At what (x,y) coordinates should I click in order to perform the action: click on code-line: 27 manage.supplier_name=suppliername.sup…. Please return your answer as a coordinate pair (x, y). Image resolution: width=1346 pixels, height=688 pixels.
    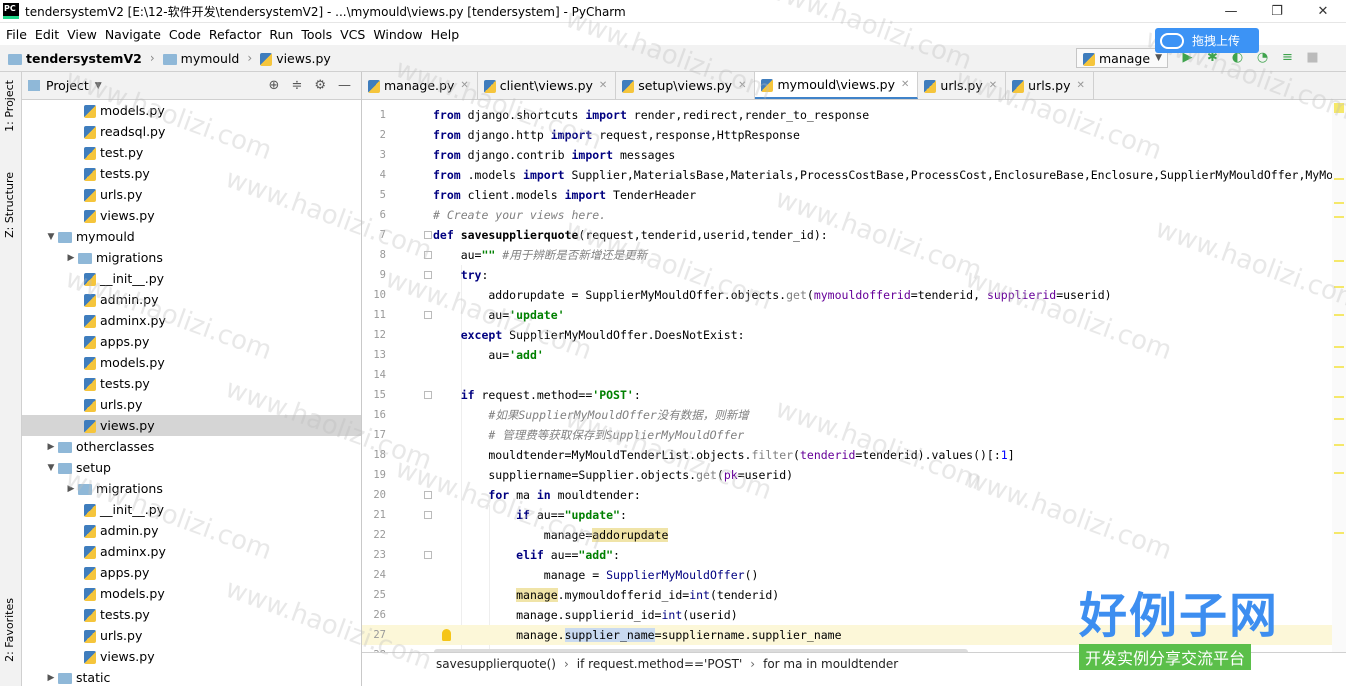
    Looking at the image, I should click on (854, 635).